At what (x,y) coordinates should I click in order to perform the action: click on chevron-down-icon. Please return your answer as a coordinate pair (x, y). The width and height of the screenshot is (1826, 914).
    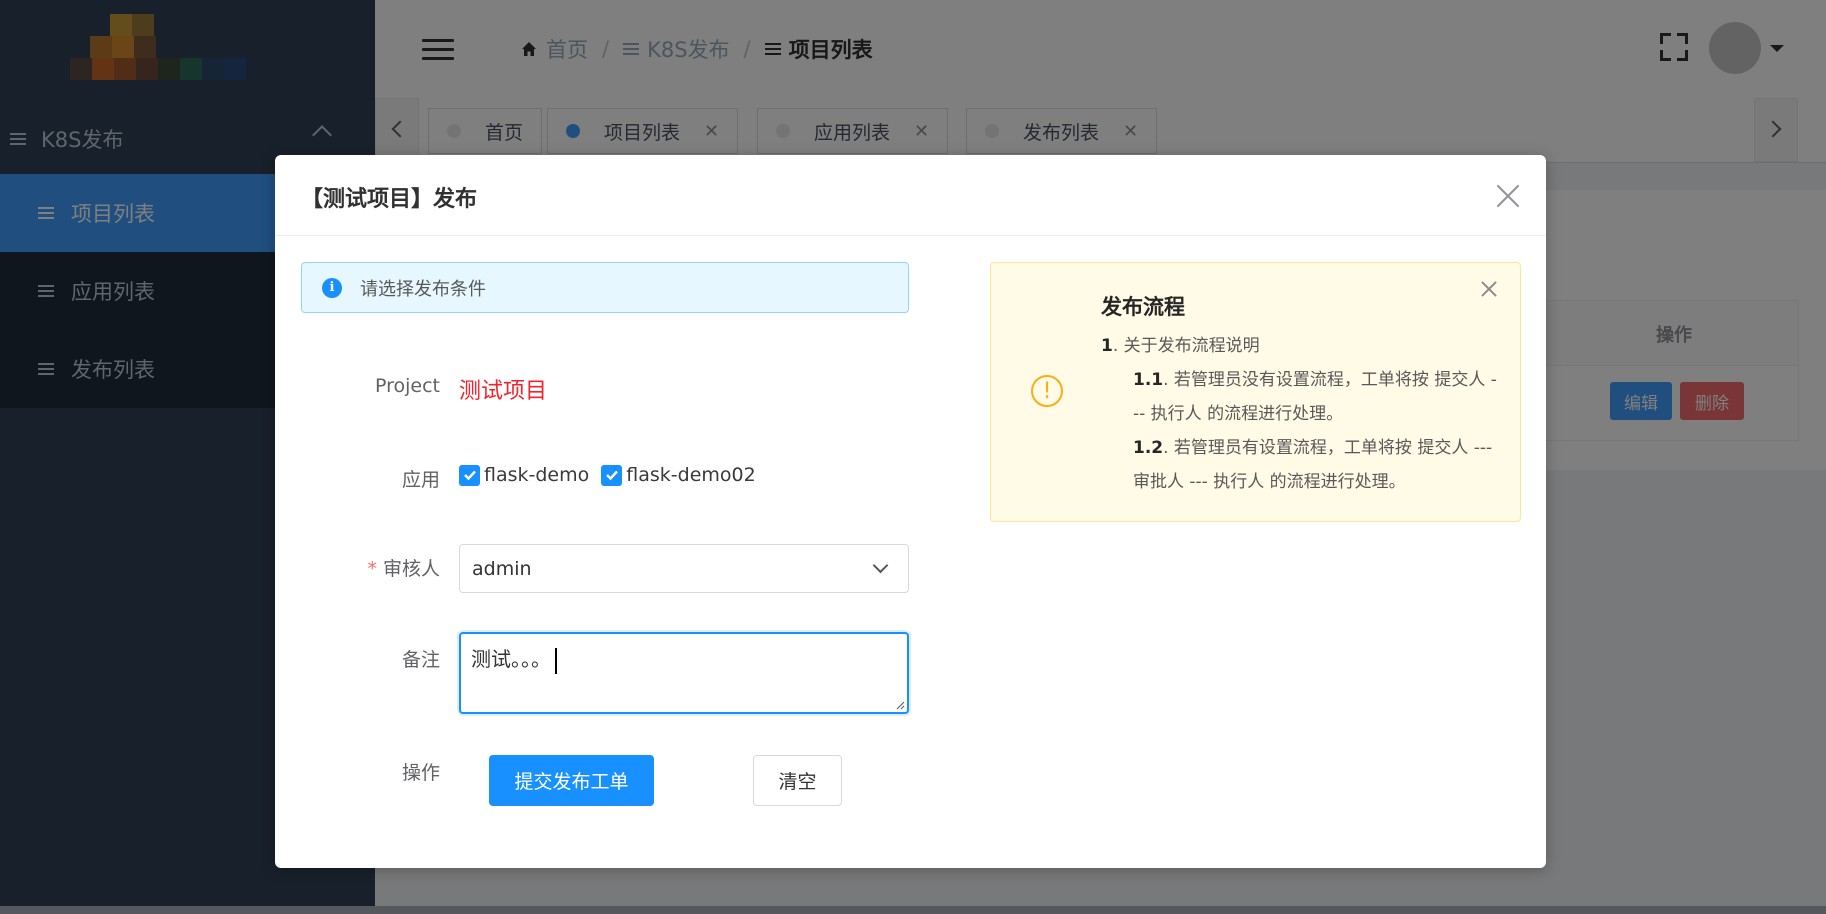
    Looking at the image, I should click on (880, 565).